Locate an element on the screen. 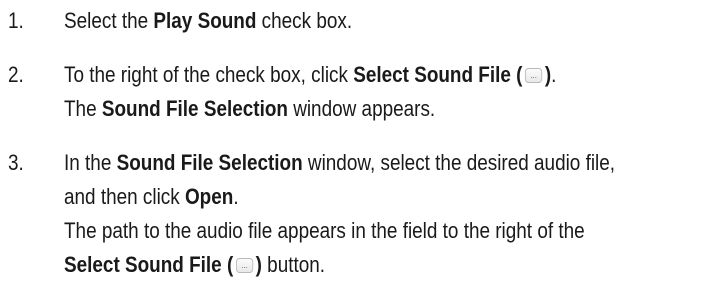 This screenshot has height=285, width=724. step-number: 3. is located at coordinates (16, 162).